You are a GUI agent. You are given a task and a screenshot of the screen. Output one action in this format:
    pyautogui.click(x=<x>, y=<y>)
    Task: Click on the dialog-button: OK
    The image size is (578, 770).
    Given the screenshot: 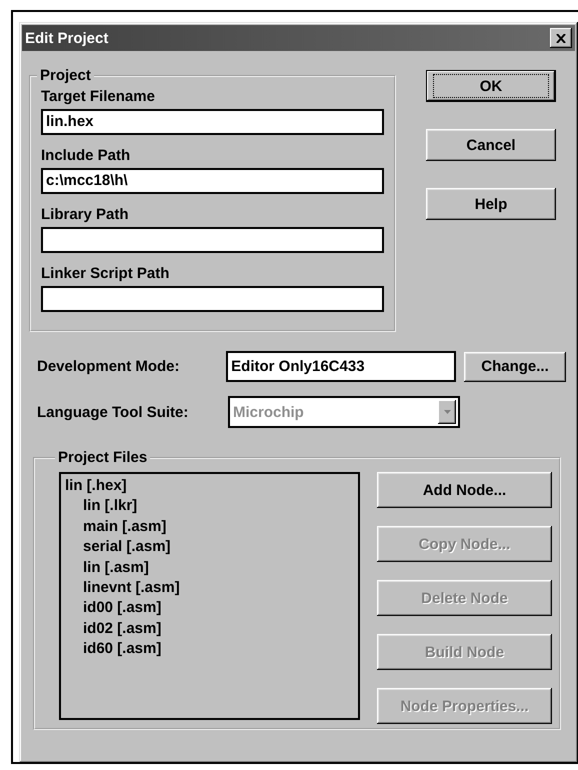 What is the action you would take?
    pyautogui.click(x=491, y=86)
    